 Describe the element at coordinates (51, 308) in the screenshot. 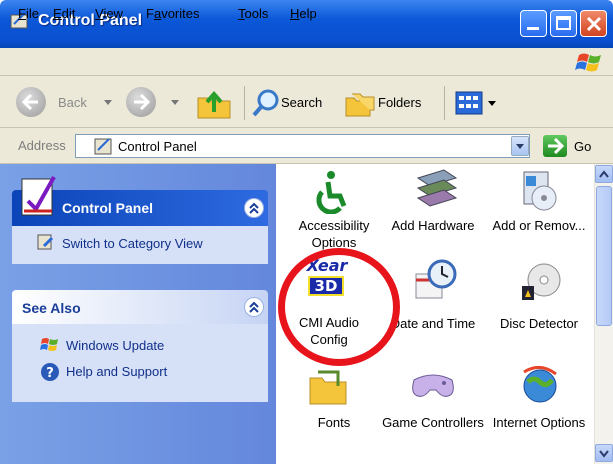

I see `see-also-title: See Also` at that location.